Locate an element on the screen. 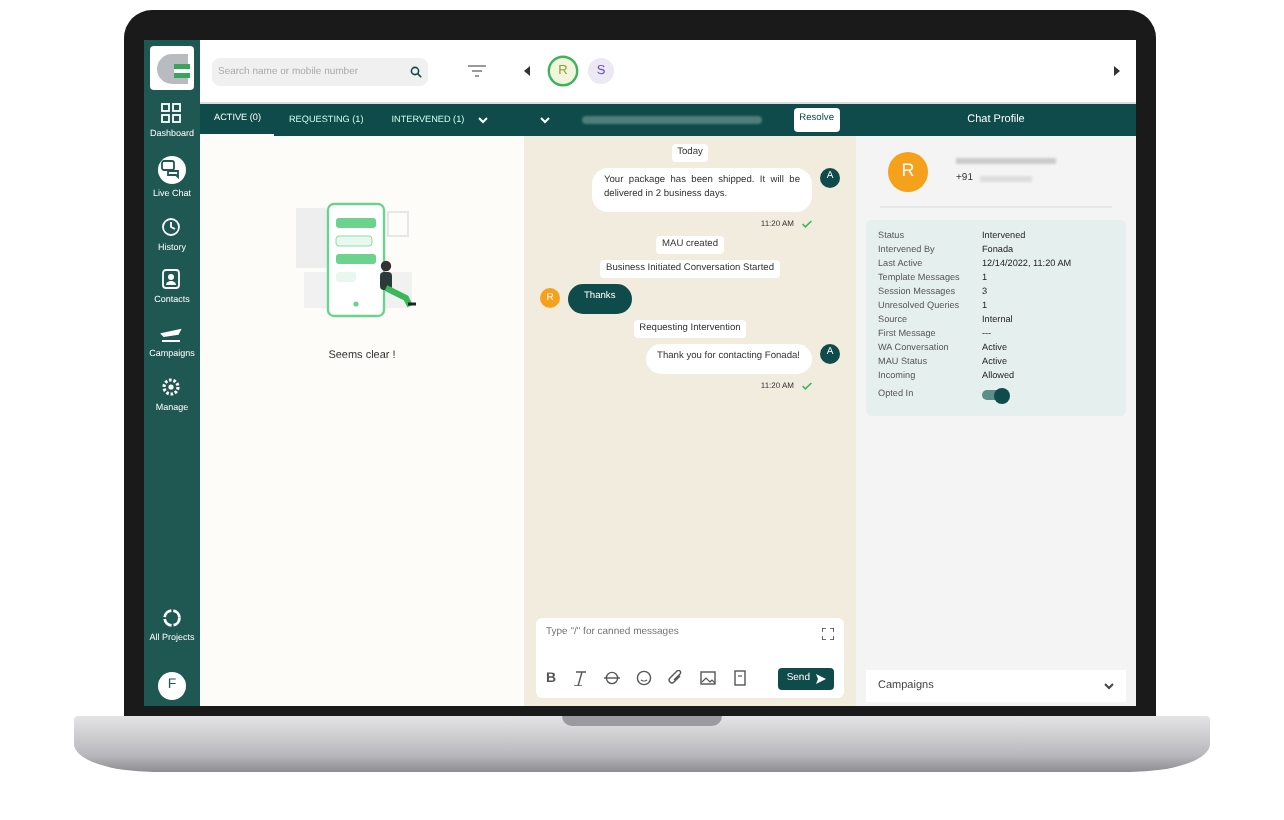 Image resolution: width=1284 pixels, height=820 pixels. contact-avatar: R is located at coordinates (908, 172).